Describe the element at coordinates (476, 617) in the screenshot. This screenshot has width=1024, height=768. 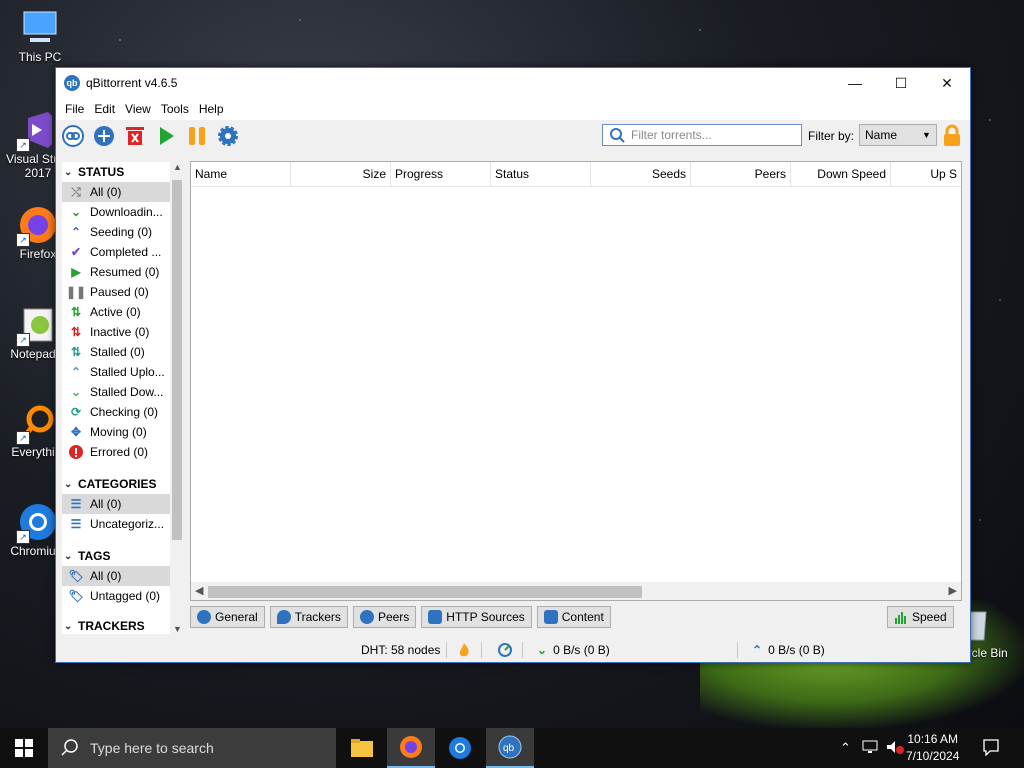
I see `tab-http-sources: HTTP Sources` at that location.